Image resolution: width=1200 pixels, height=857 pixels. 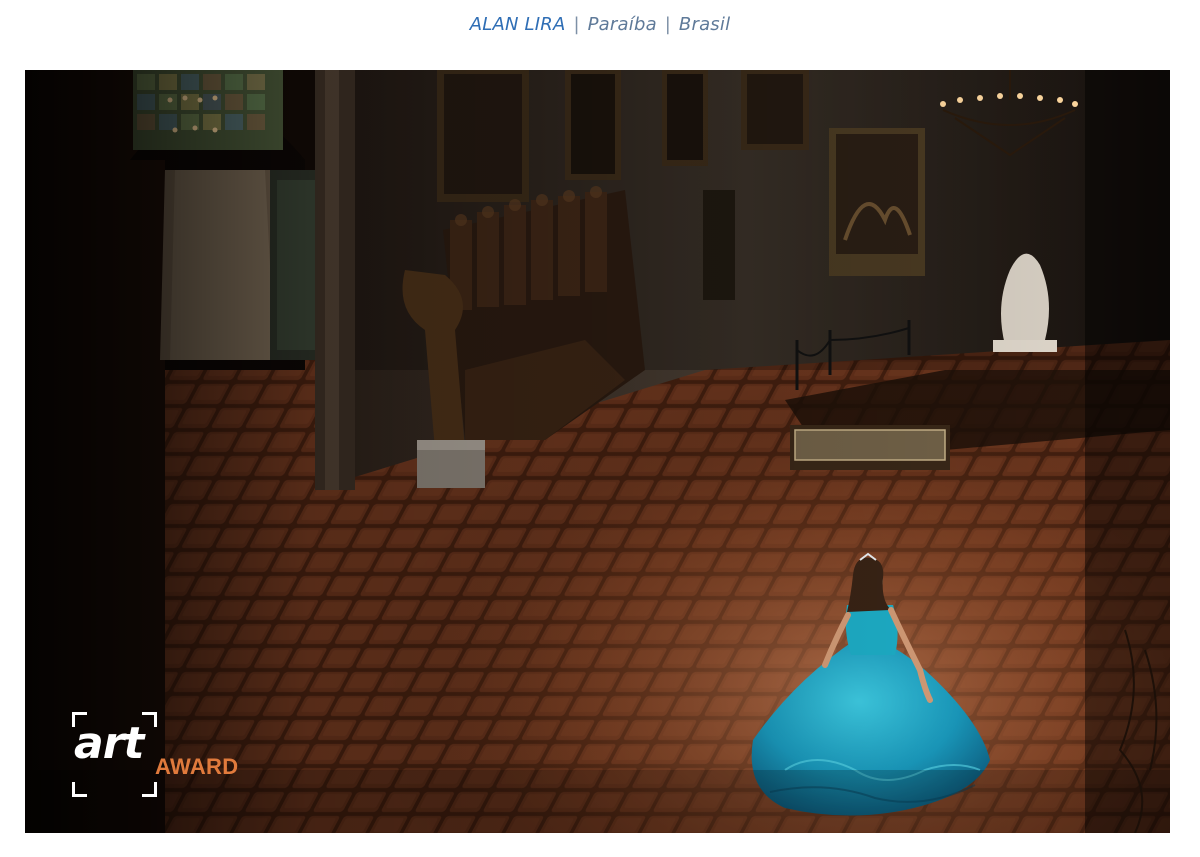 I want to click on art-award-logo: art AWARD, so click(x=155, y=755).